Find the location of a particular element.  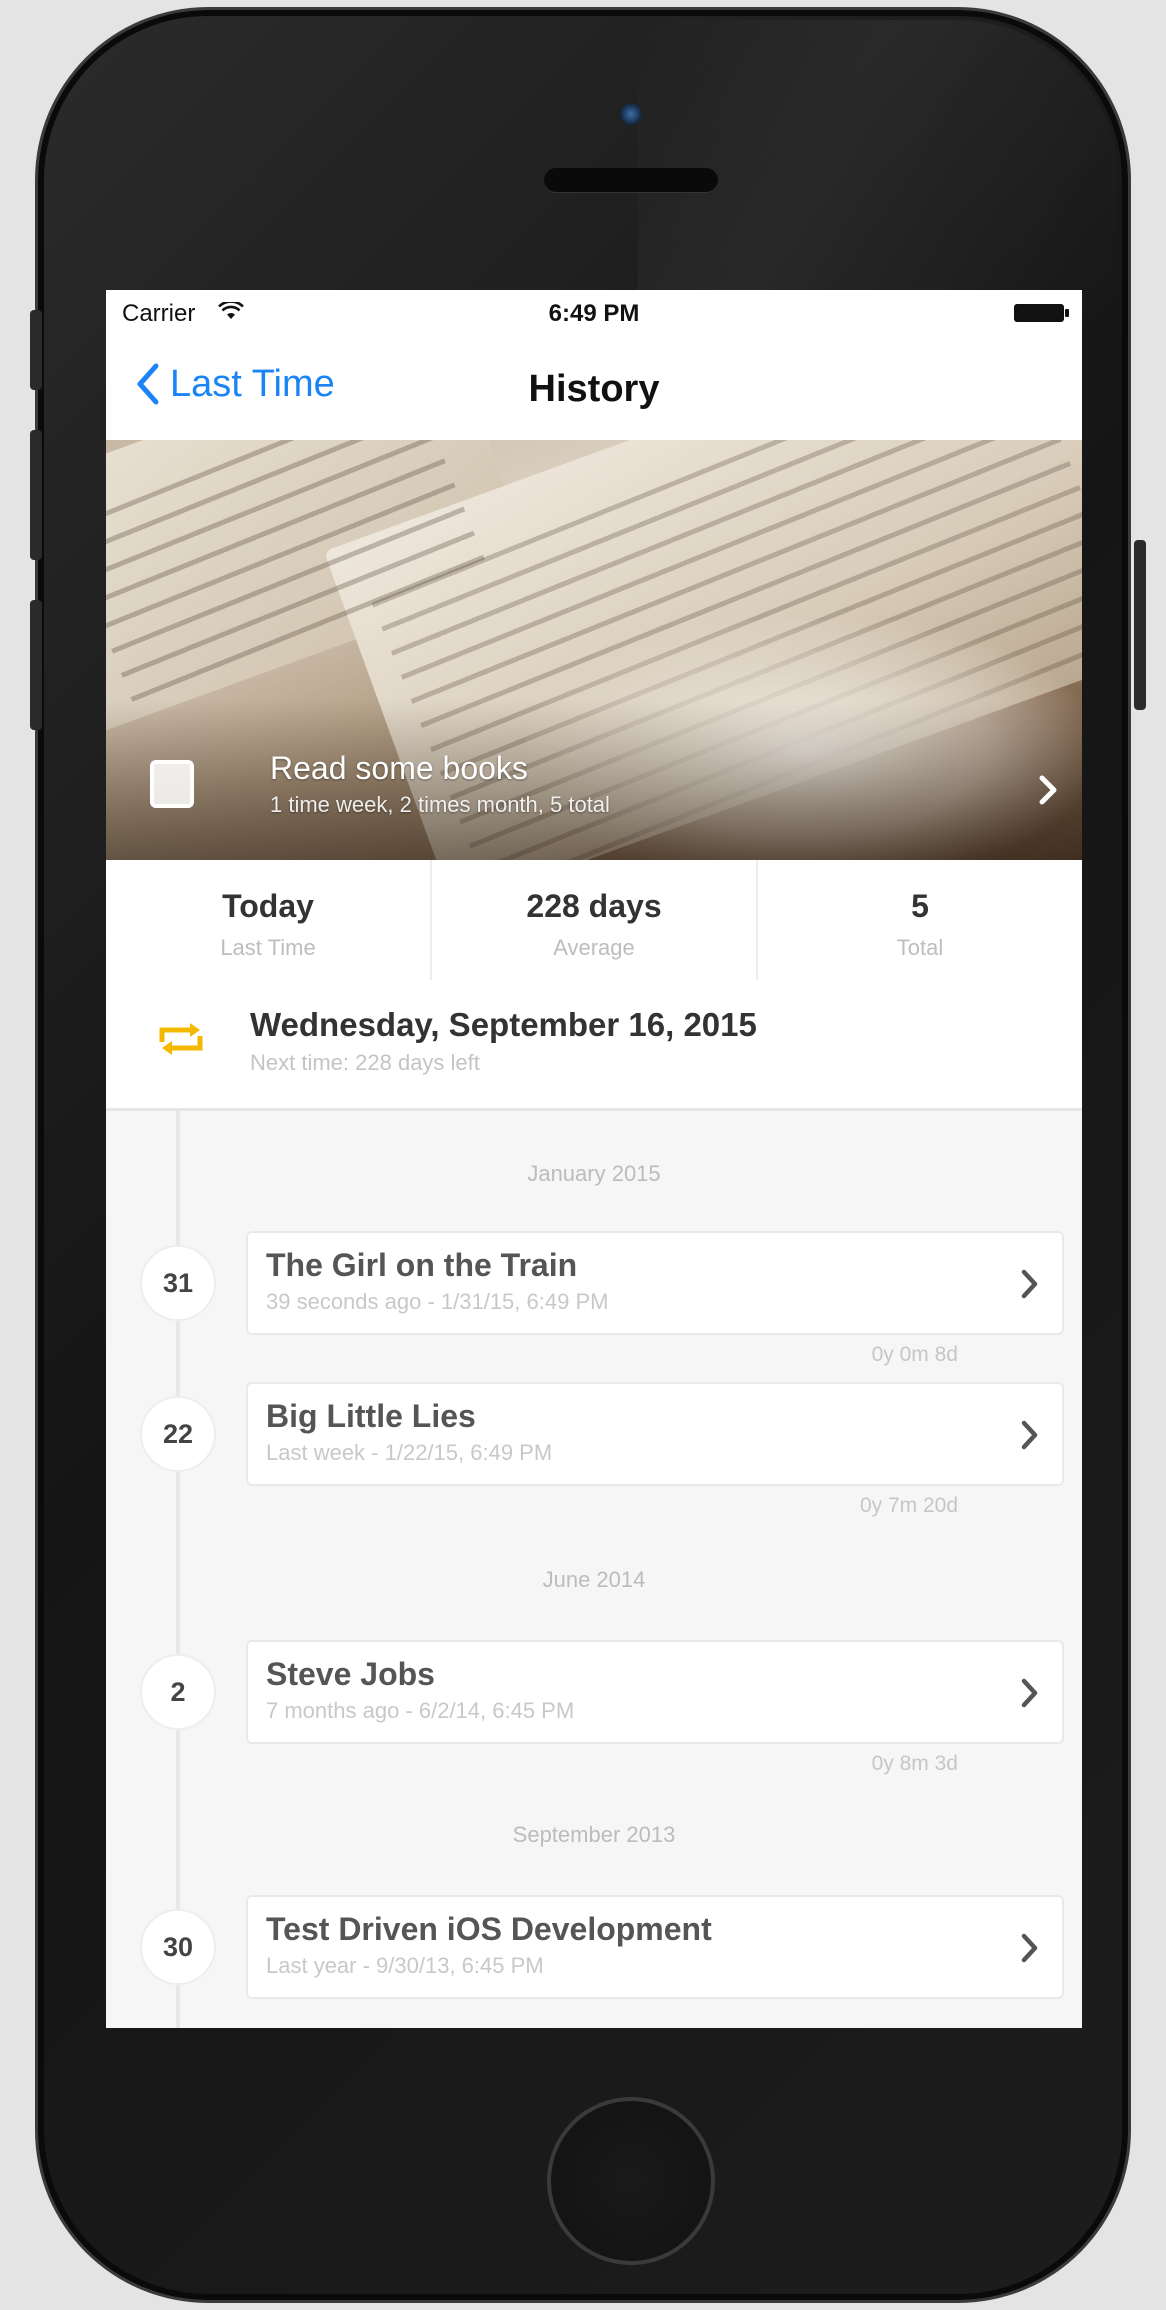

stat-average: 228 days Average is located at coordinates (593, 920).